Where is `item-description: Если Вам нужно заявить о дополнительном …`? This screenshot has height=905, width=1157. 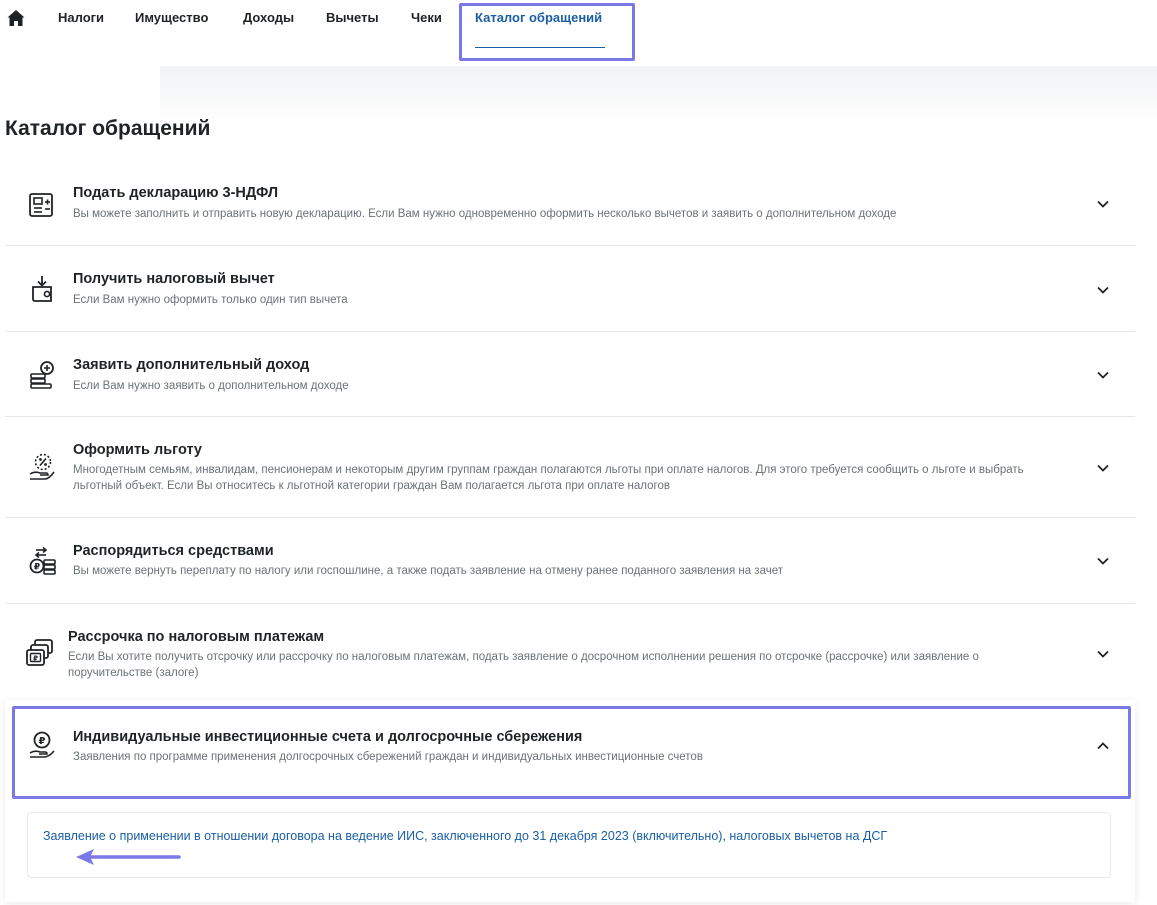 item-description: Если Вам нужно заявить о дополнительном … is located at coordinates (211, 386).